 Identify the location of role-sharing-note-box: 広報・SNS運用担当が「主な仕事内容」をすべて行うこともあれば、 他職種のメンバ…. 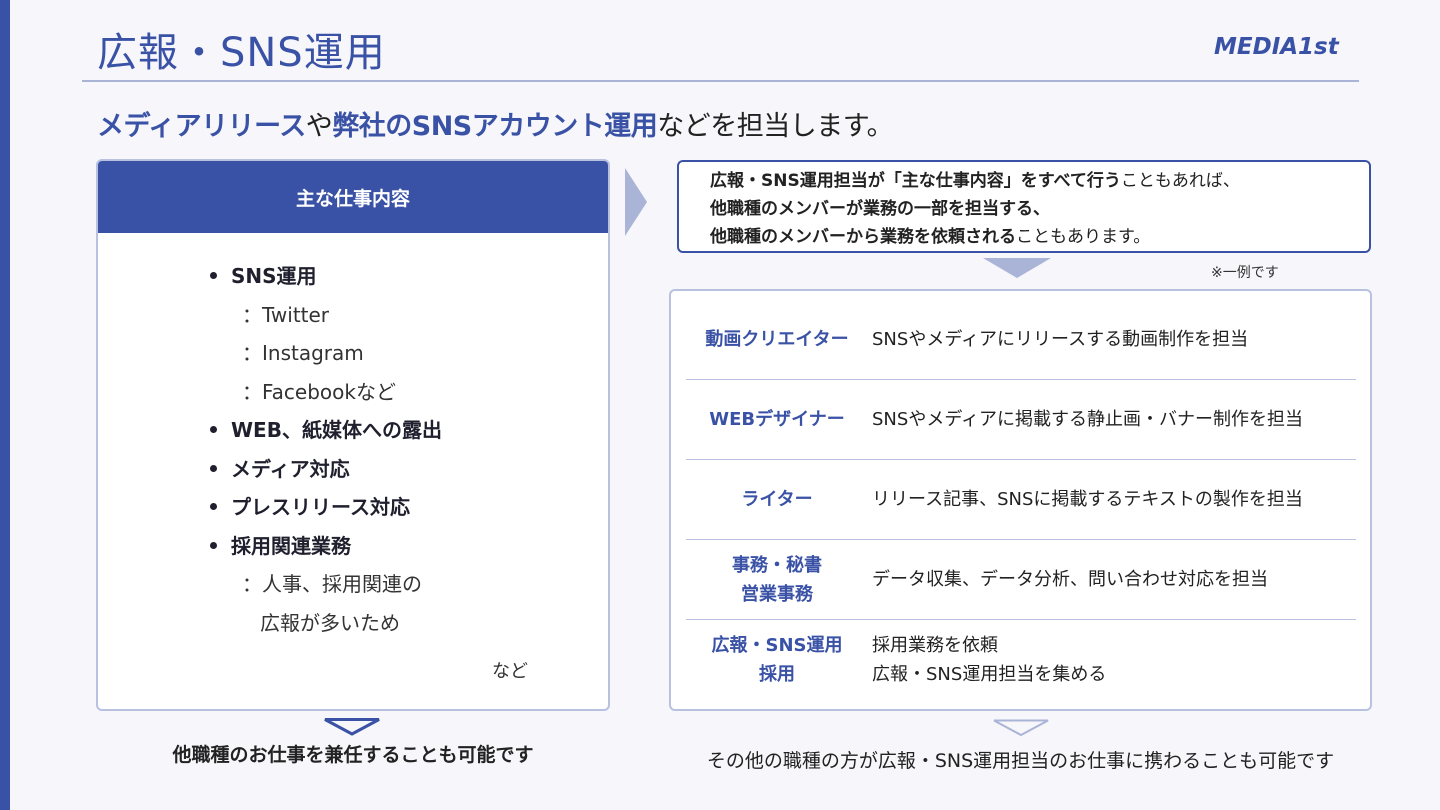
(1024, 206).